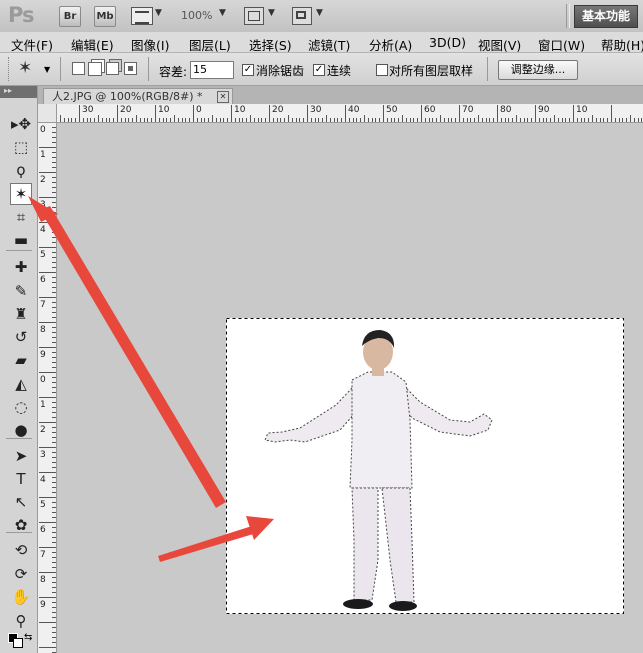  I want to click on left-shoe, so click(358, 604).